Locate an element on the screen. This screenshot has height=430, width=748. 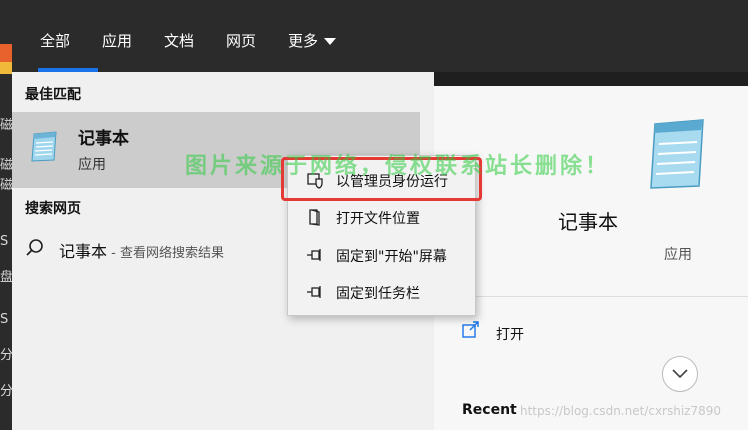
tab-web: 网页 is located at coordinates (241, 41).